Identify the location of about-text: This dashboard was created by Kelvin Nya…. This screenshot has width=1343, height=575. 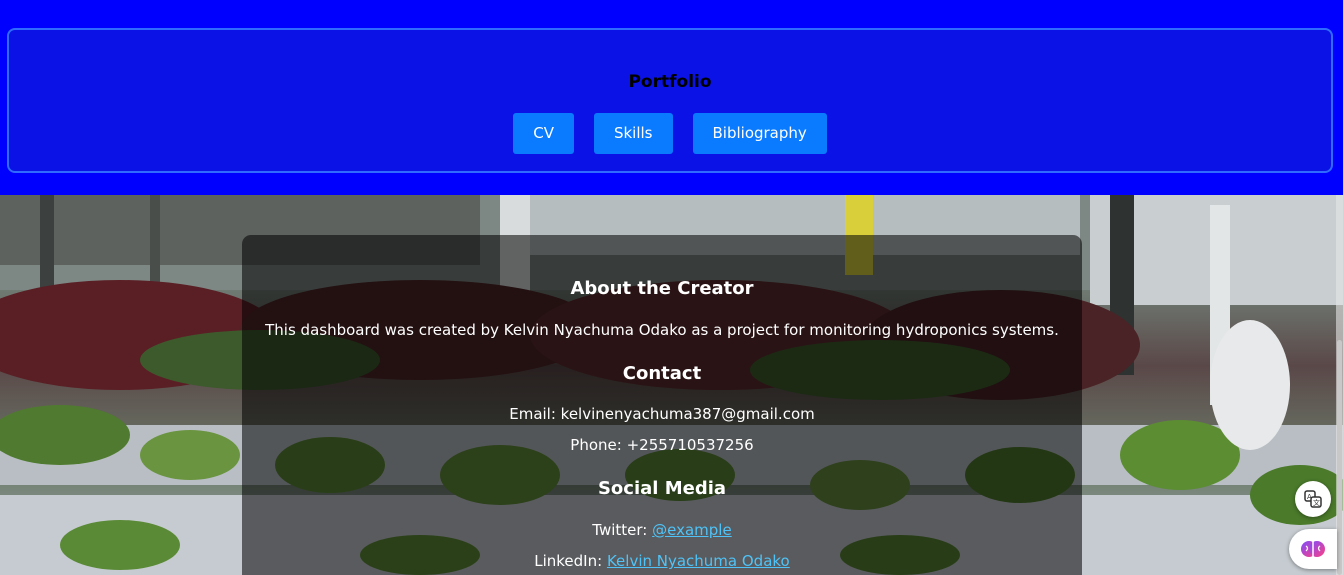
(662, 330).